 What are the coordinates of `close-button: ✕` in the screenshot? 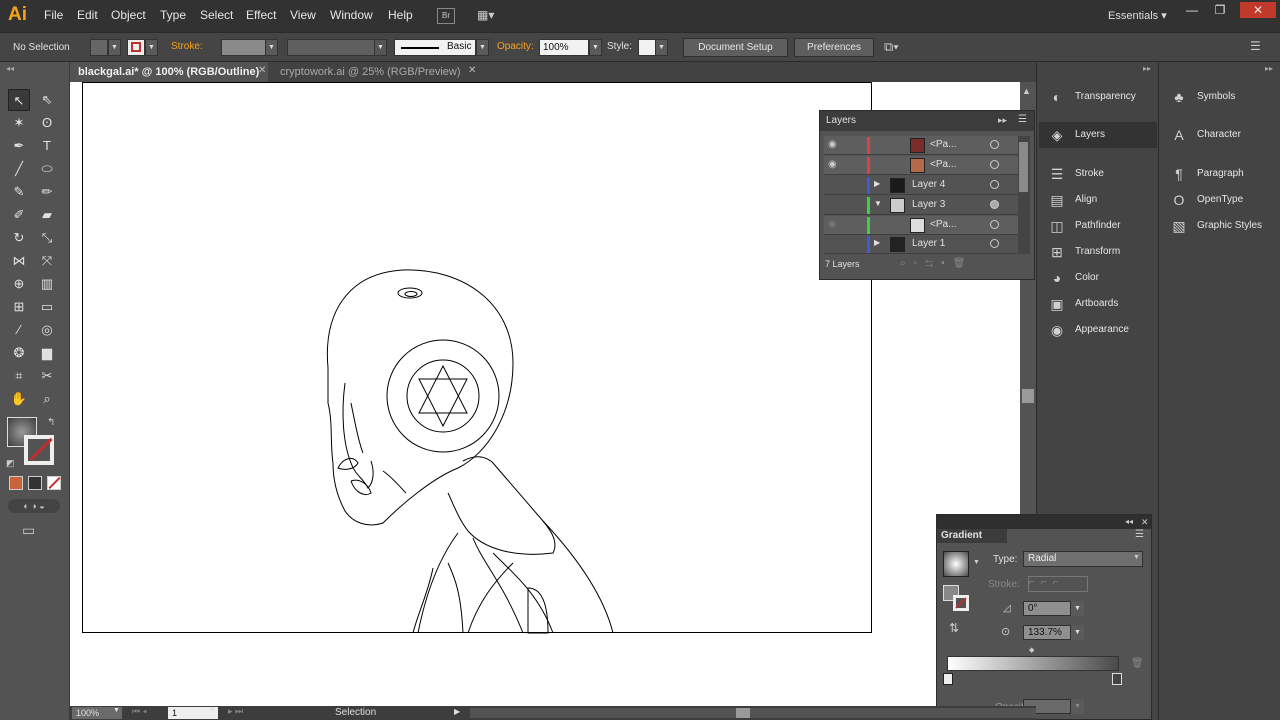 It's located at (1258, 10).